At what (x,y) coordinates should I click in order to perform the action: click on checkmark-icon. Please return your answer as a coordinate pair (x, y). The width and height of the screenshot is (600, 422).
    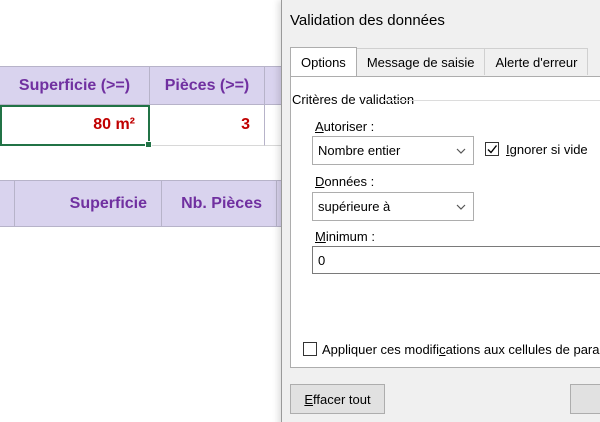
    Looking at the image, I should click on (492, 149).